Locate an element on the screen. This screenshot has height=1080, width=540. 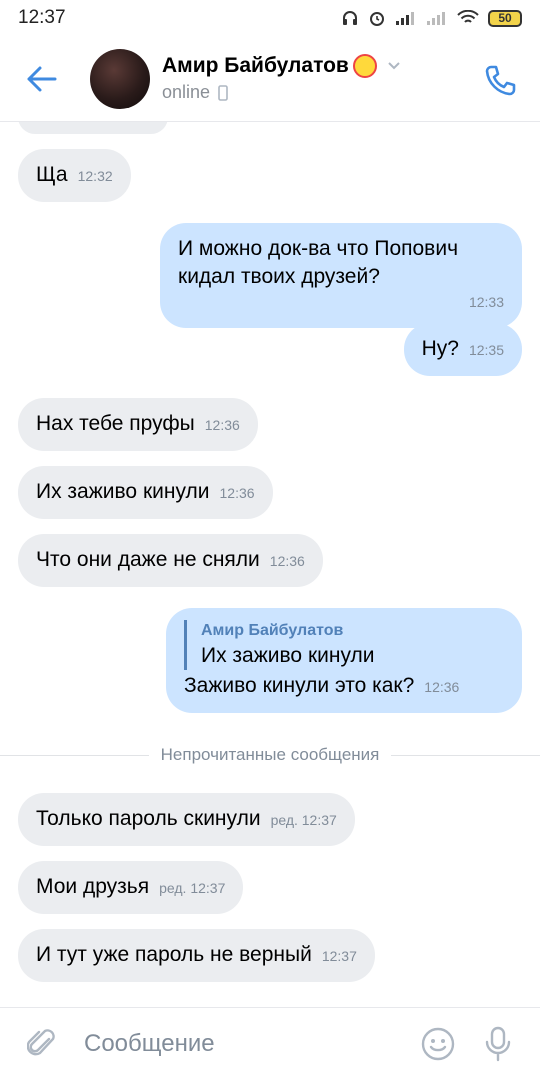
unread-divider: Непрочитанные сообщения is located at coordinates (270, 755).